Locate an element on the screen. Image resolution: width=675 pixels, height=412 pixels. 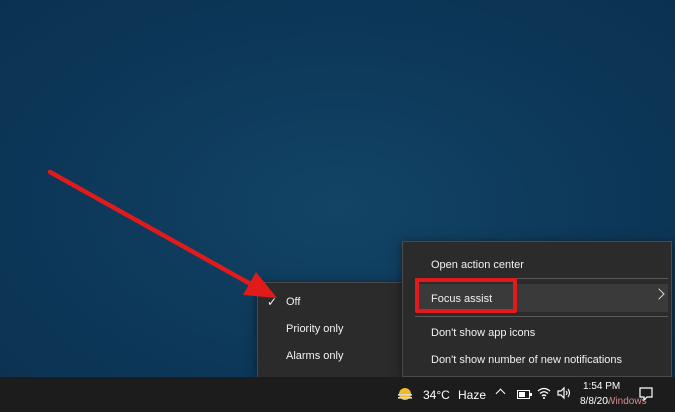
battery-level-fill is located at coordinates (522, 394).